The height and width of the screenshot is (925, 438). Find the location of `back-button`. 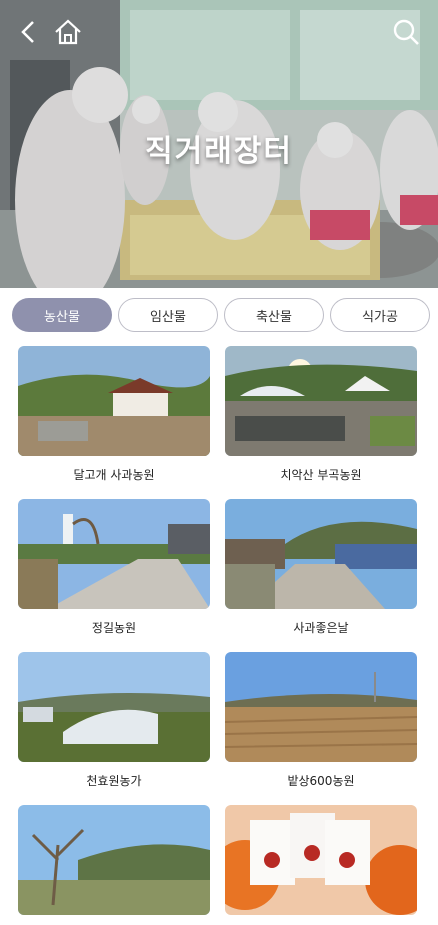

back-button is located at coordinates (28, 32).